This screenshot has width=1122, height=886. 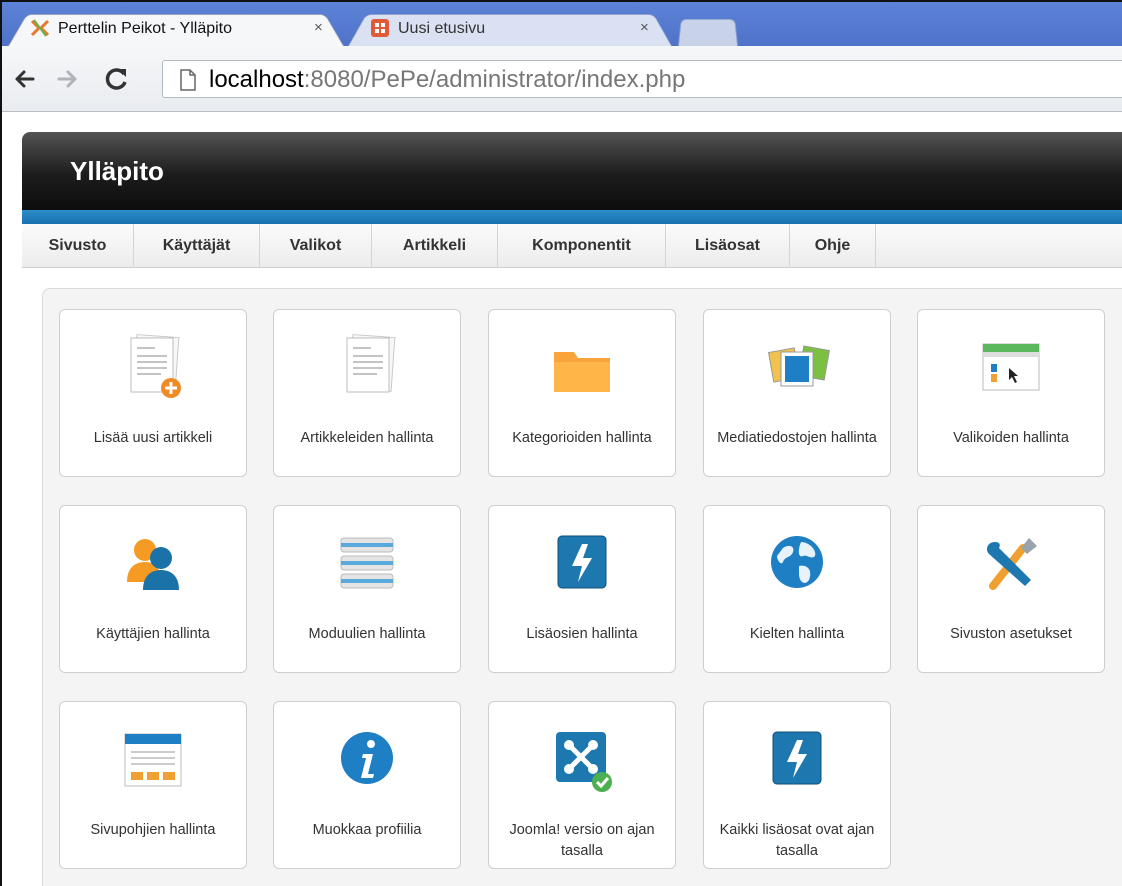 What do you see at coordinates (256, 79) in the screenshot?
I see `url-host: localhost` at bounding box center [256, 79].